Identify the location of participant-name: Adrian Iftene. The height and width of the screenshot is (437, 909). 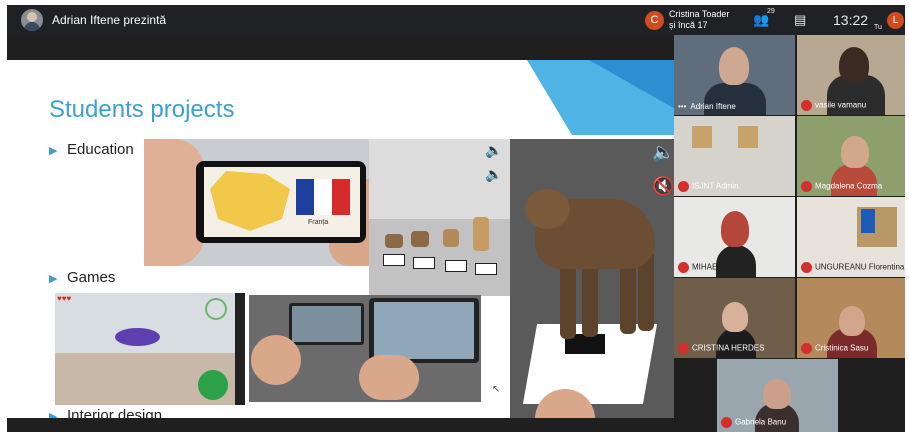
(713, 106).